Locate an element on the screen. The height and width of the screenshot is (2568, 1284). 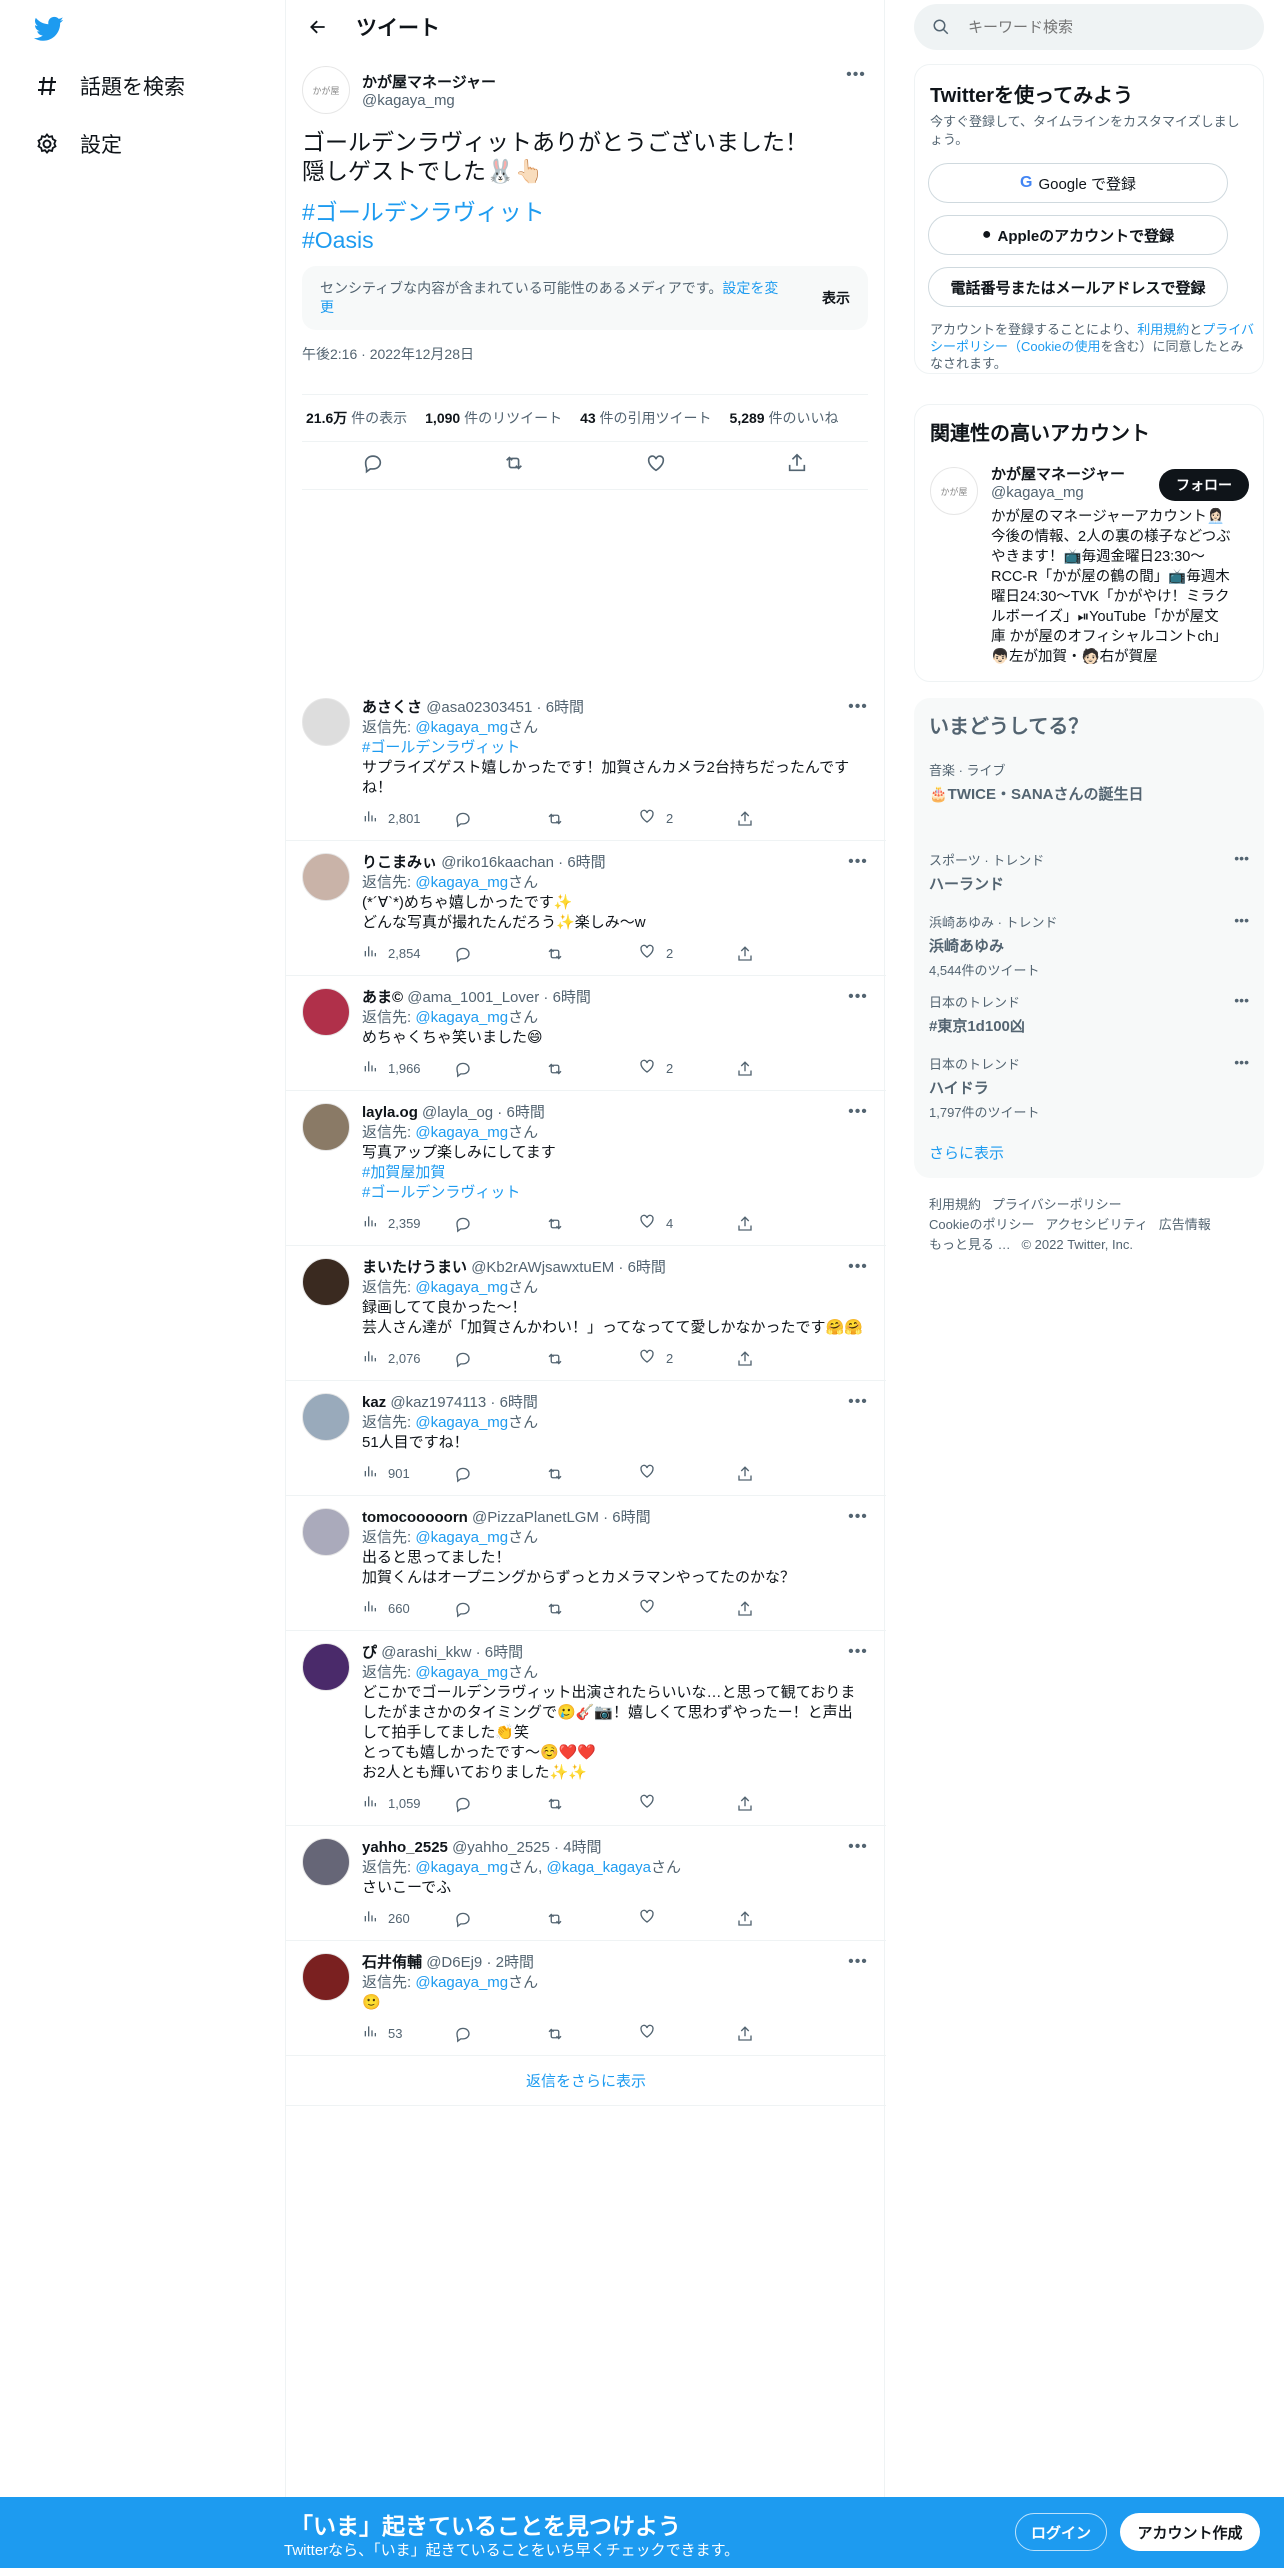
reply-author-name: tomocooooorn is located at coordinates (415, 1517).